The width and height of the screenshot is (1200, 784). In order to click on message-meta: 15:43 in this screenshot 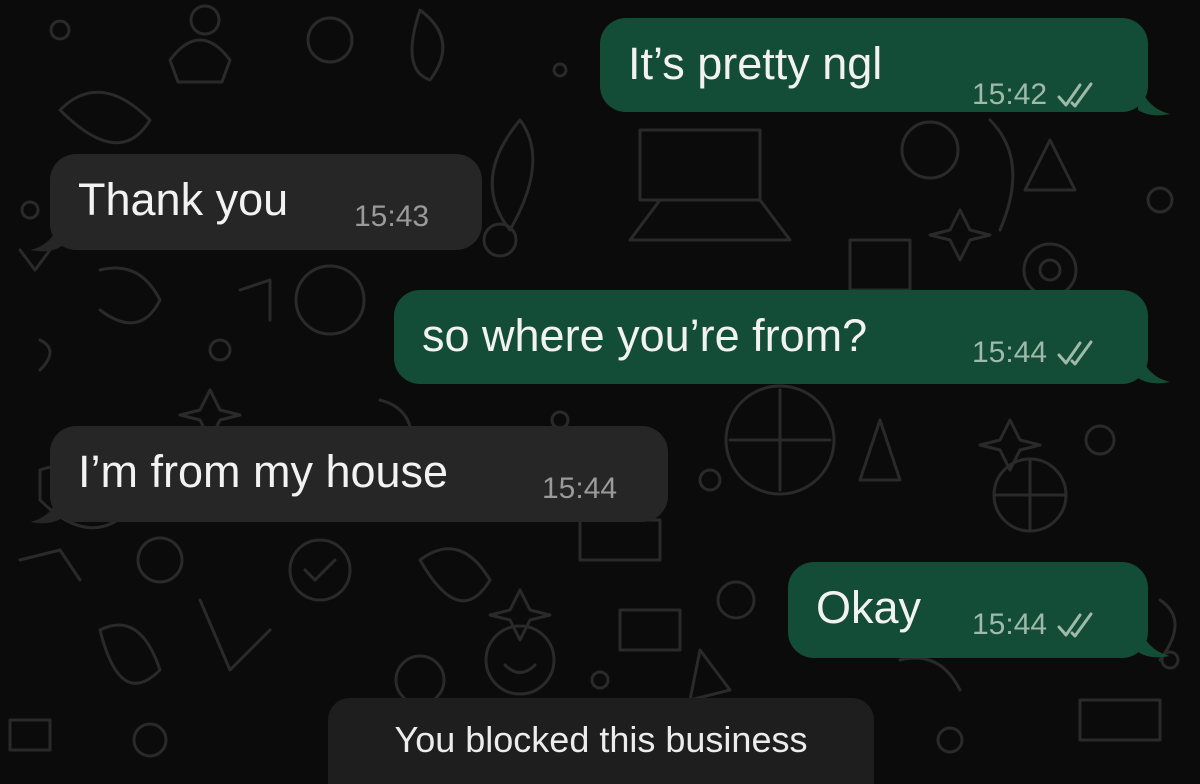, I will do `click(391, 217)`.